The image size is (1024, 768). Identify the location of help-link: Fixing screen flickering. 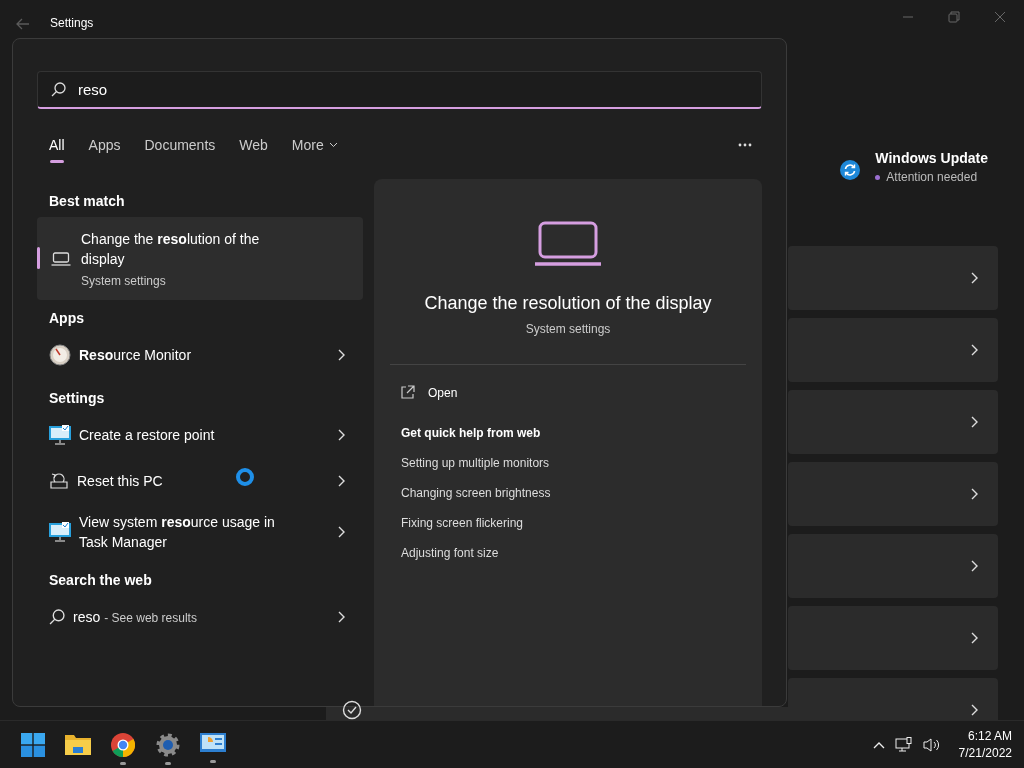
(462, 523).